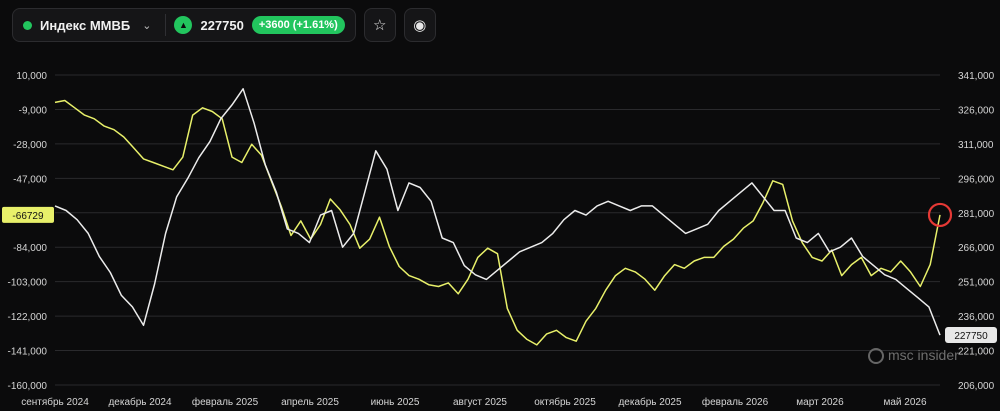 The height and width of the screenshot is (411, 1000). What do you see at coordinates (55, 402) in the screenshot?
I see `x-axis-tick: сентябрь 2024` at bounding box center [55, 402].